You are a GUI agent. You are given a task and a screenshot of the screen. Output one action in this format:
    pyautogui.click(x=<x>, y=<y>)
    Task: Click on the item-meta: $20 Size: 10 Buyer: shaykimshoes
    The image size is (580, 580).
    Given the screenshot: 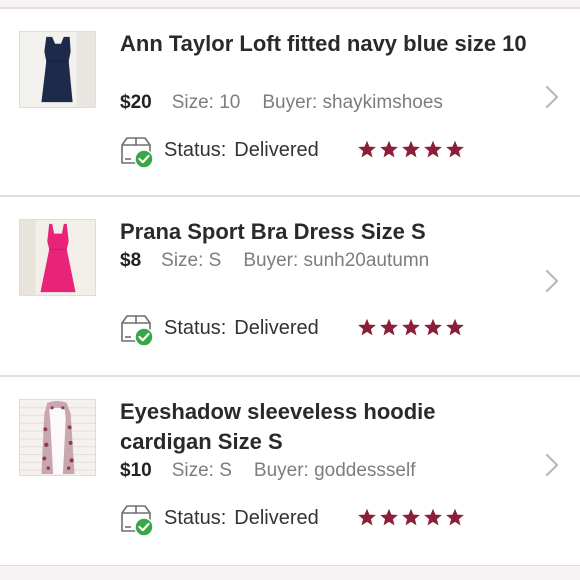 What is the action you would take?
    pyautogui.click(x=281, y=103)
    